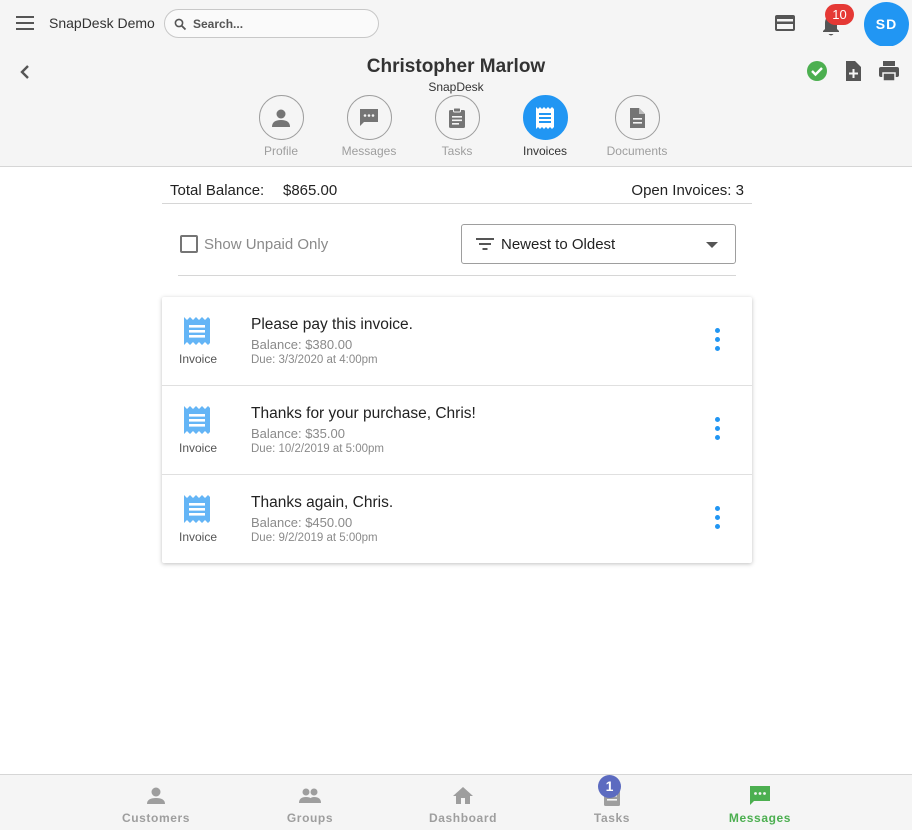  I want to click on tab-label: Profile, so click(280, 151).